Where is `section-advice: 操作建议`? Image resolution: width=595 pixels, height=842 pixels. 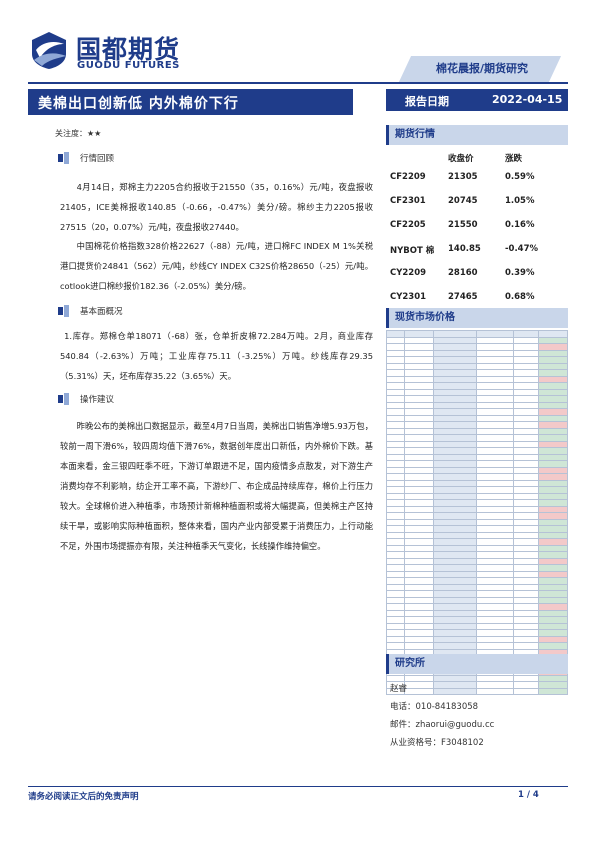
section-advice: 操作建议 is located at coordinates (86, 399).